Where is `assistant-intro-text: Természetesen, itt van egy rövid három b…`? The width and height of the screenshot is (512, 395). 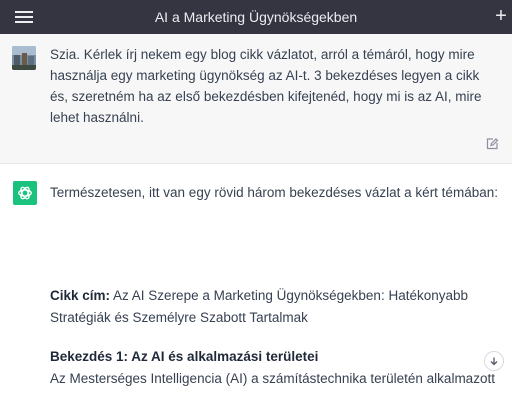 assistant-intro-text: Természetesen, itt van egy rövid három b… is located at coordinates (274, 192).